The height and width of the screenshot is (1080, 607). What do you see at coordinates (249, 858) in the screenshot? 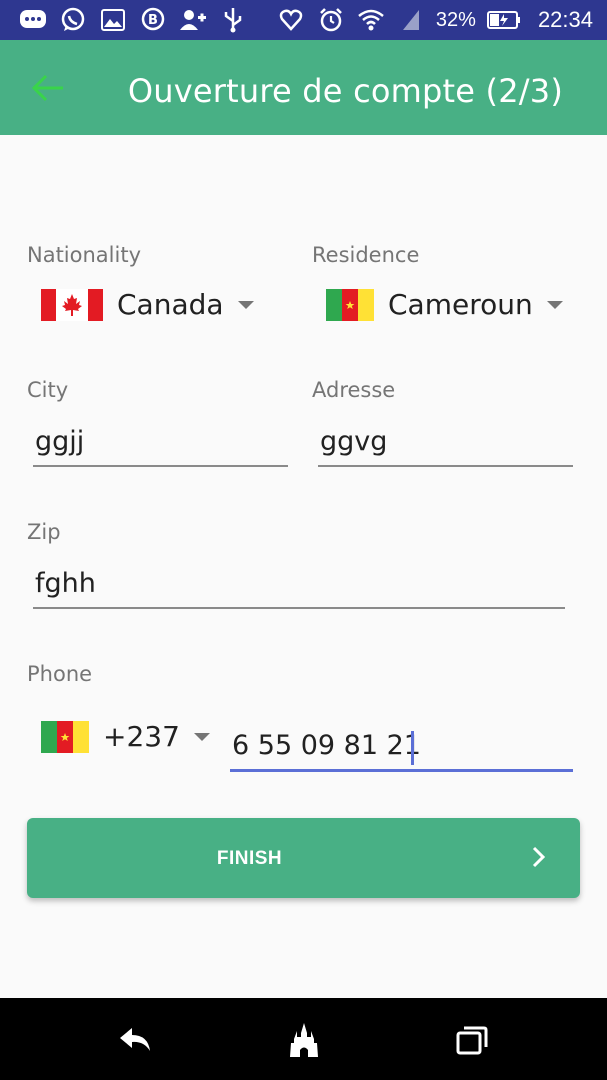
I see `finish-button-label: FINISH` at bounding box center [249, 858].